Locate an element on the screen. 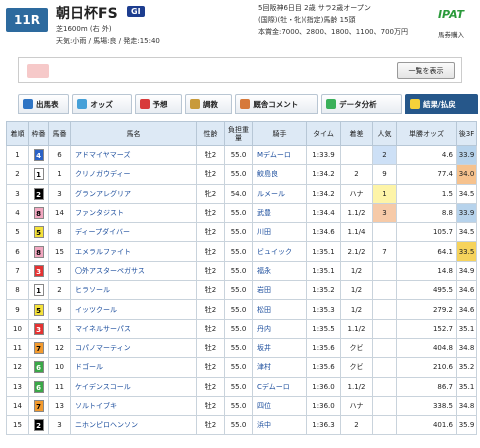 This screenshot has width=480, height=448. jockey-link: 浜中 is located at coordinates (279, 425).